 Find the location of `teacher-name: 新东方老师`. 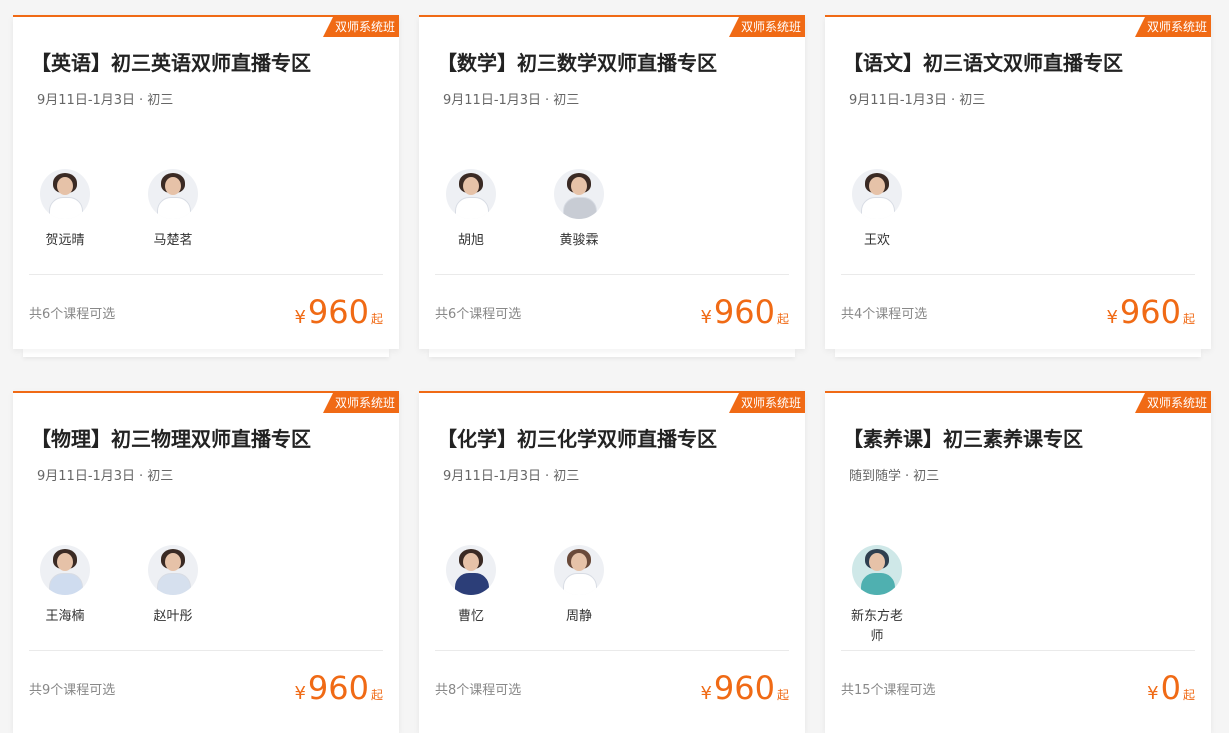

teacher-name: 新东方老师 is located at coordinates (876, 626).